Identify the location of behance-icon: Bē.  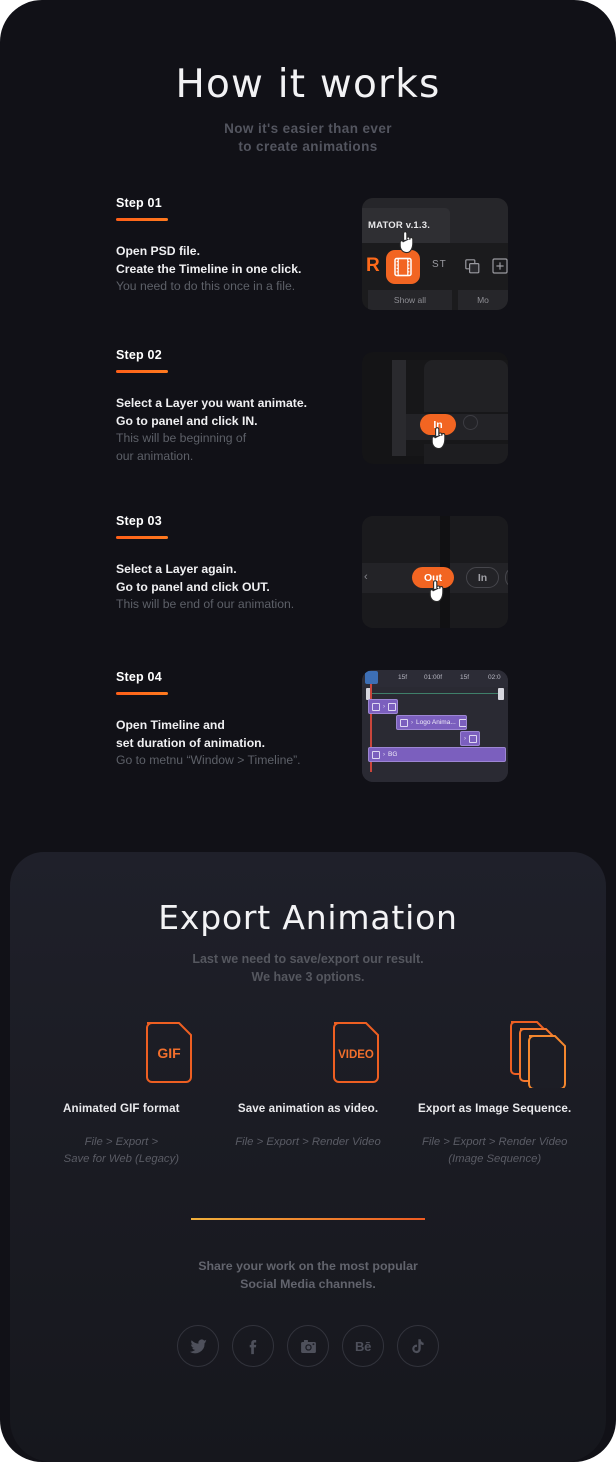
(363, 1346).